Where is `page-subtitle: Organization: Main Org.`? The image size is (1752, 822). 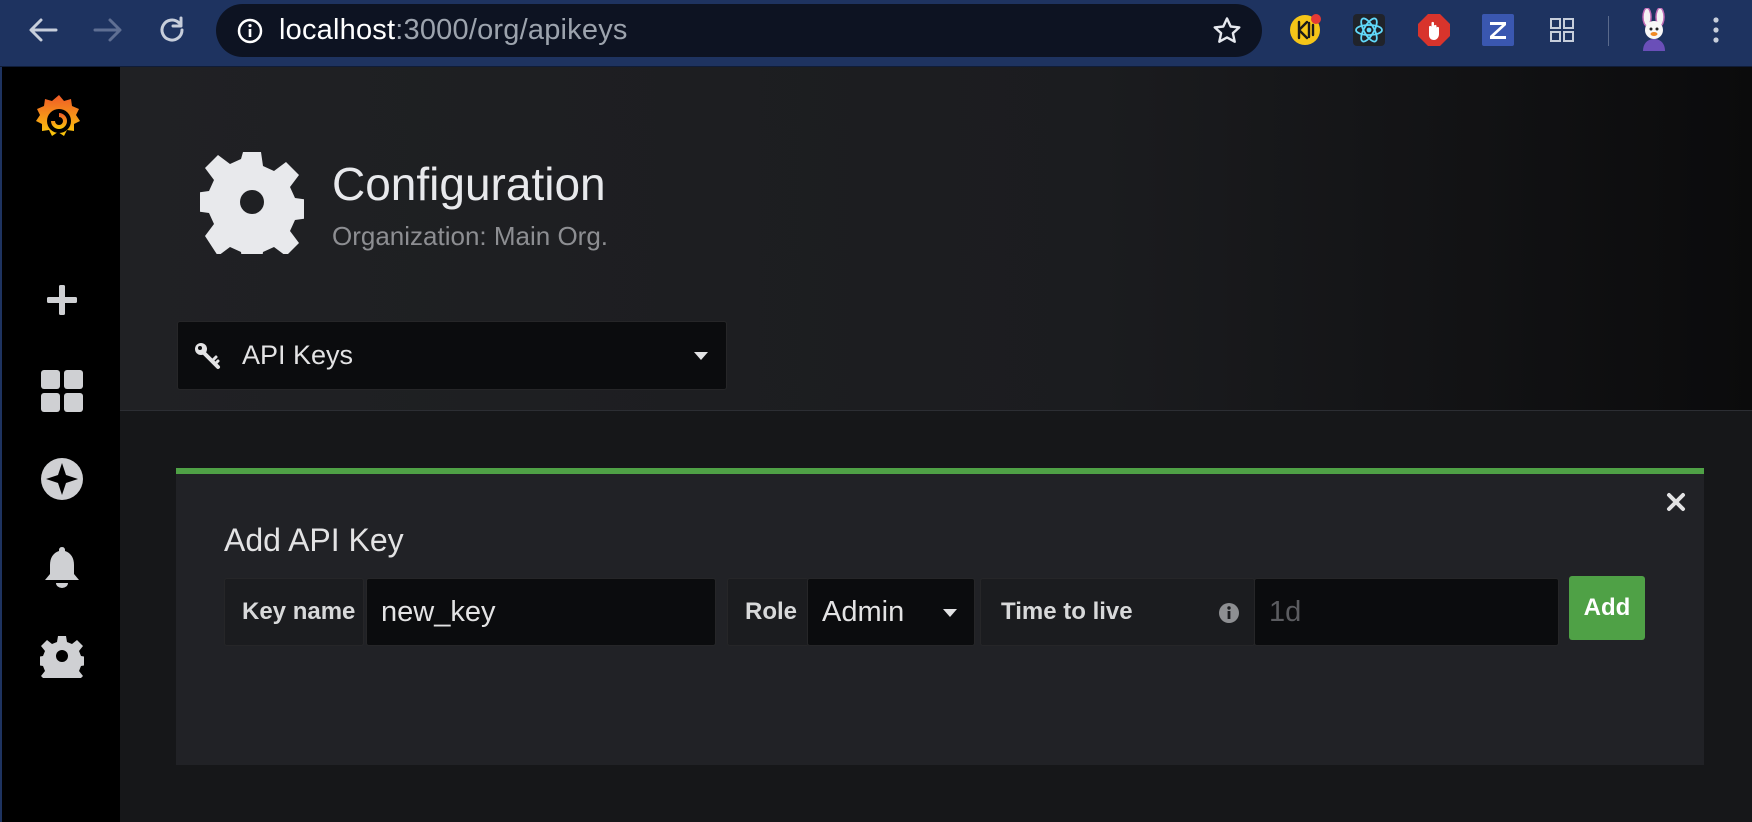
page-subtitle: Organization: Main Org. is located at coordinates (470, 236).